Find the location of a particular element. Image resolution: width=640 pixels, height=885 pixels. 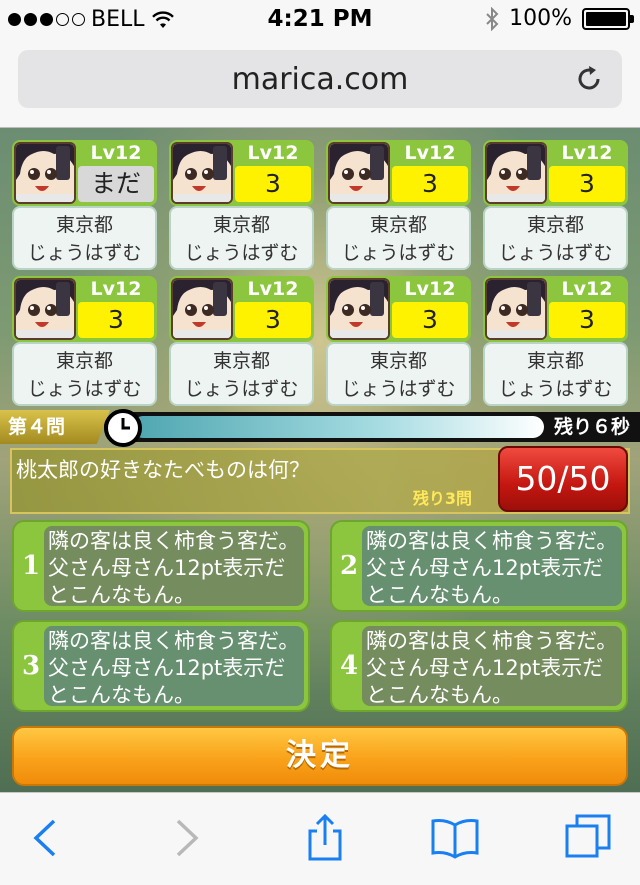

answer-option-4: 4 隣の客は良く柿食う客だ。父さん母さん12pt表示だとこんなもん。 is located at coordinates (479, 666).